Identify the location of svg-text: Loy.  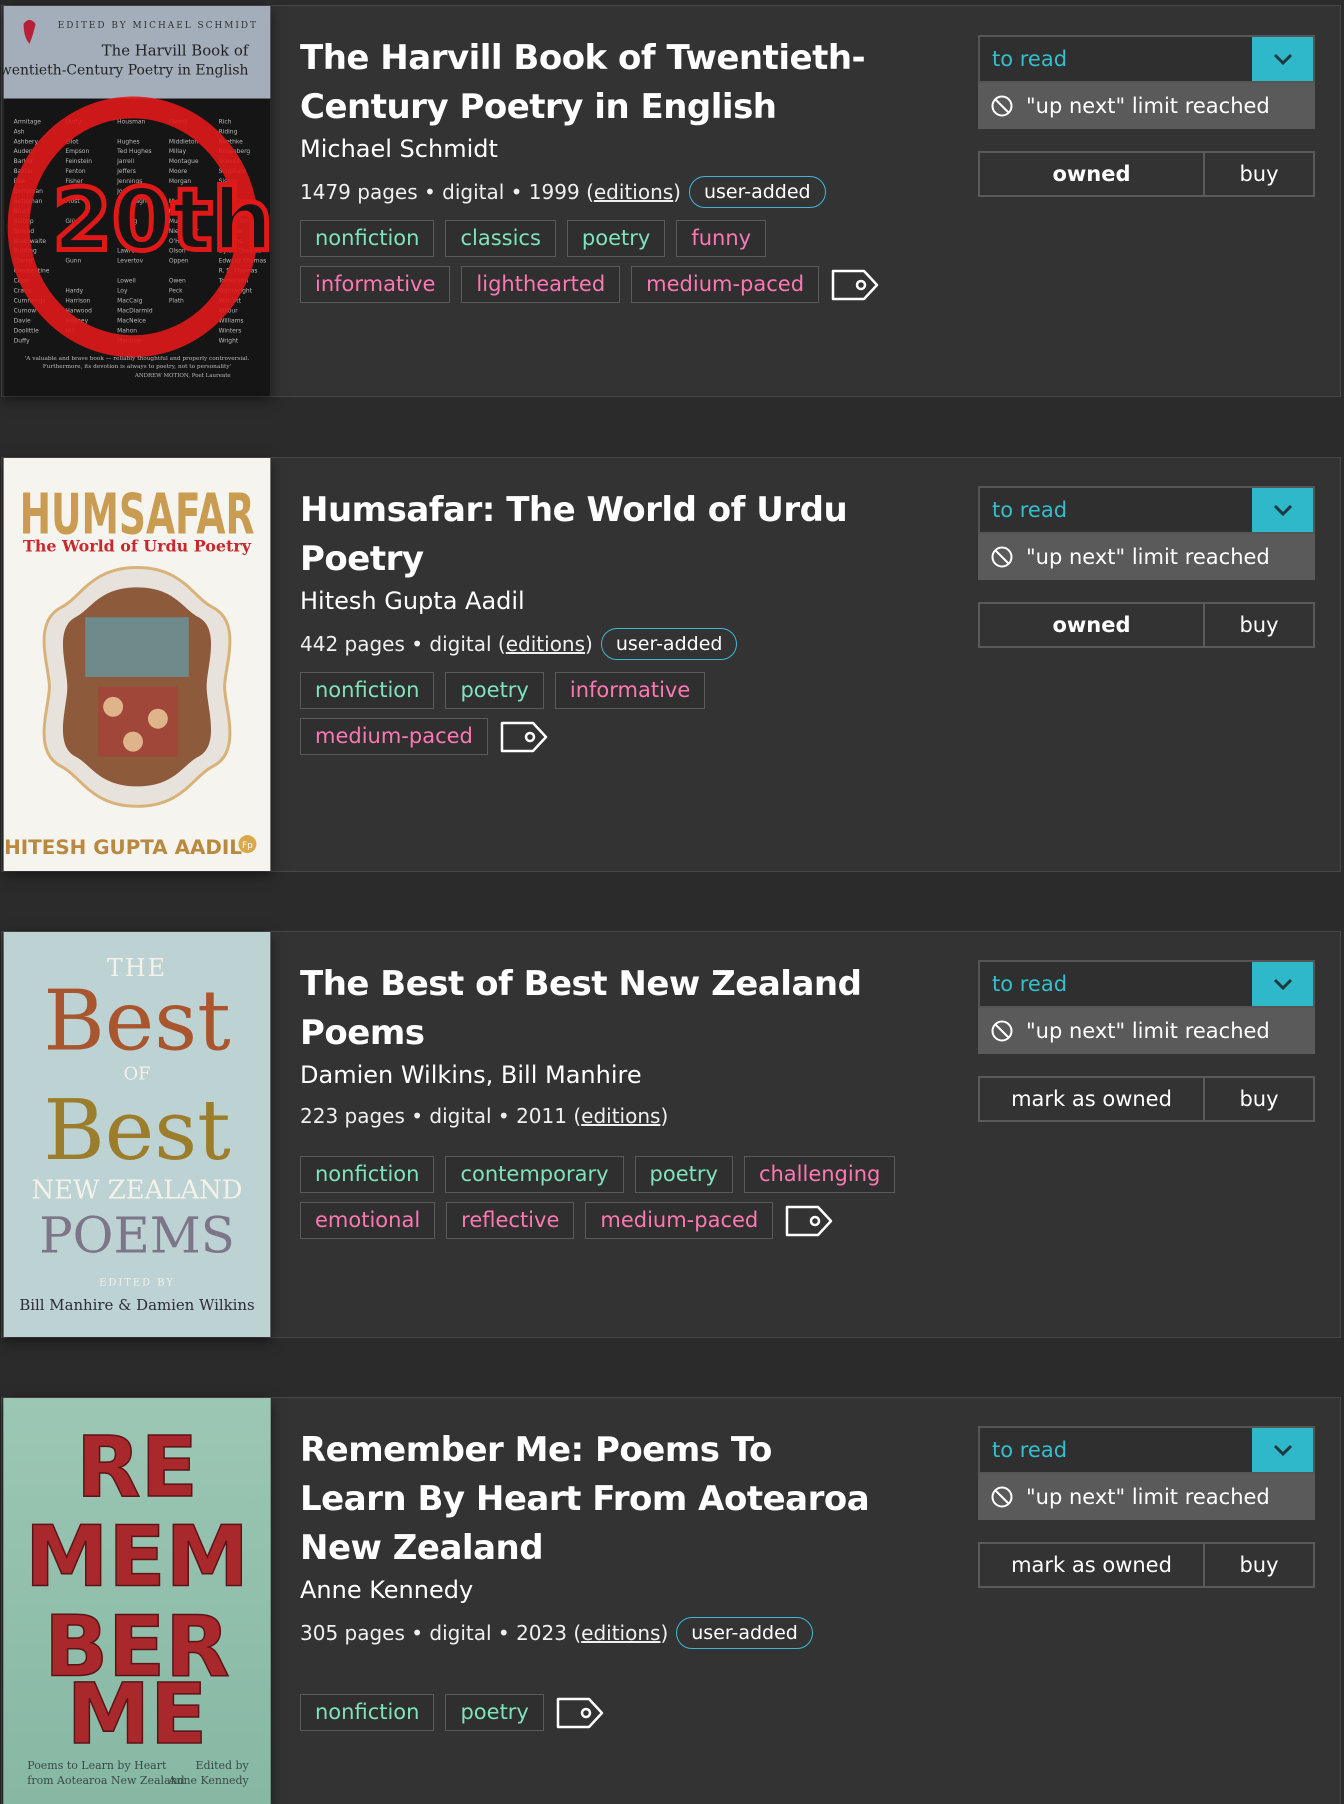
(122, 291).